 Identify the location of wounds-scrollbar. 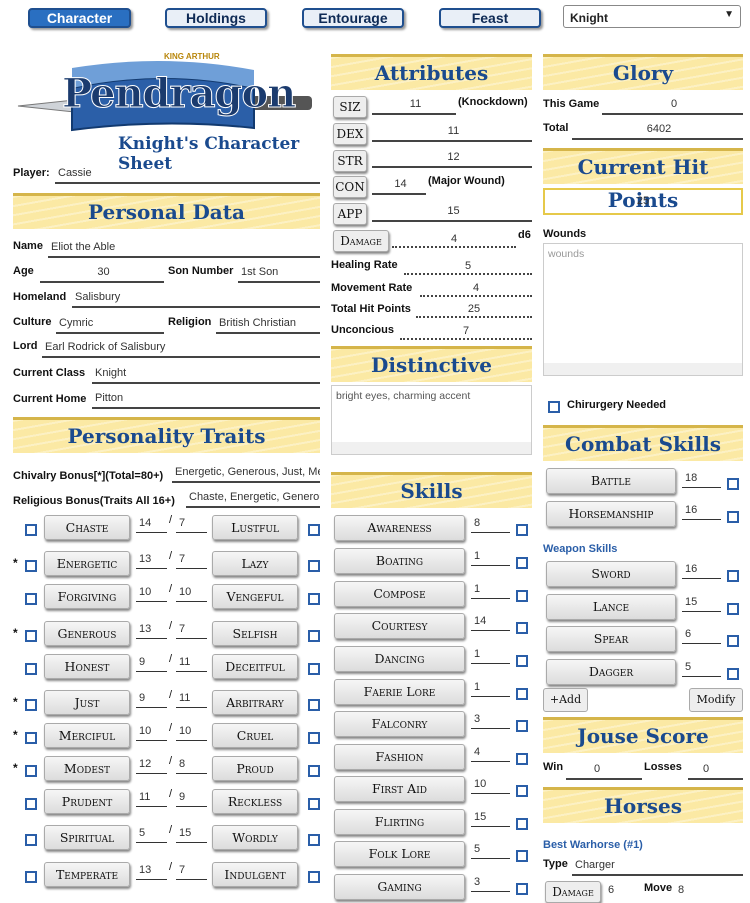
(643, 369).